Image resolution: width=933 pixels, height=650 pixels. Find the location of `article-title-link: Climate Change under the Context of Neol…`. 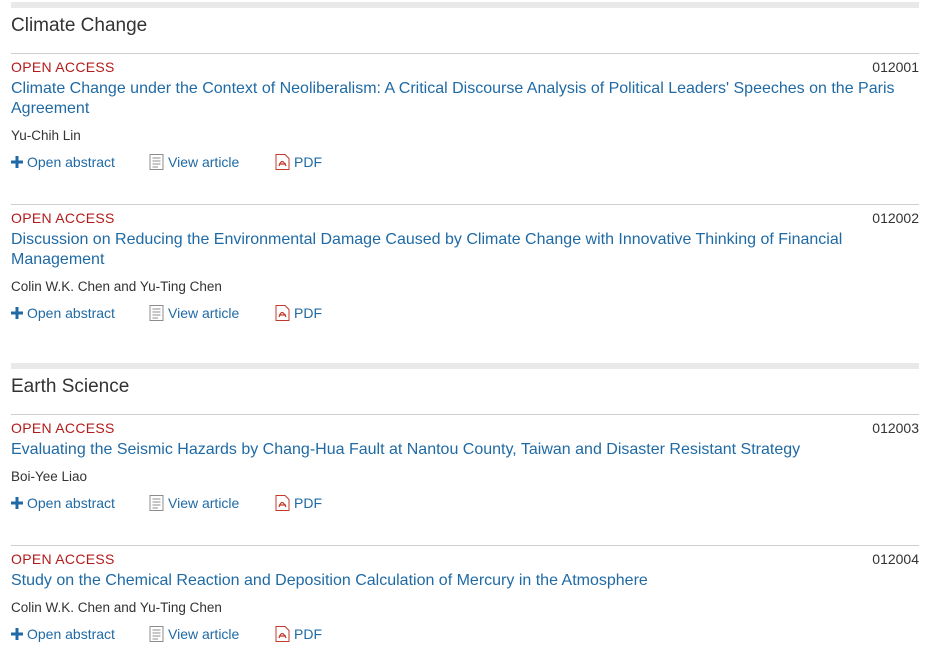

article-title-link: Climate Change under the Context of Neol… is located at coordinates (465, 99).